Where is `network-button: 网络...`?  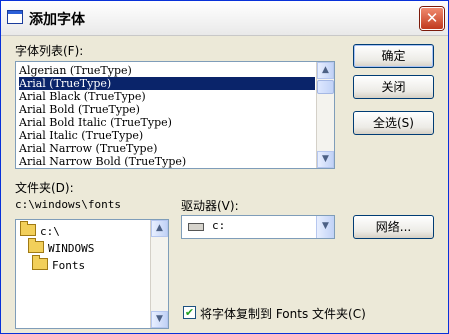
network-button: 网络... is located at coordinates (393, 227).